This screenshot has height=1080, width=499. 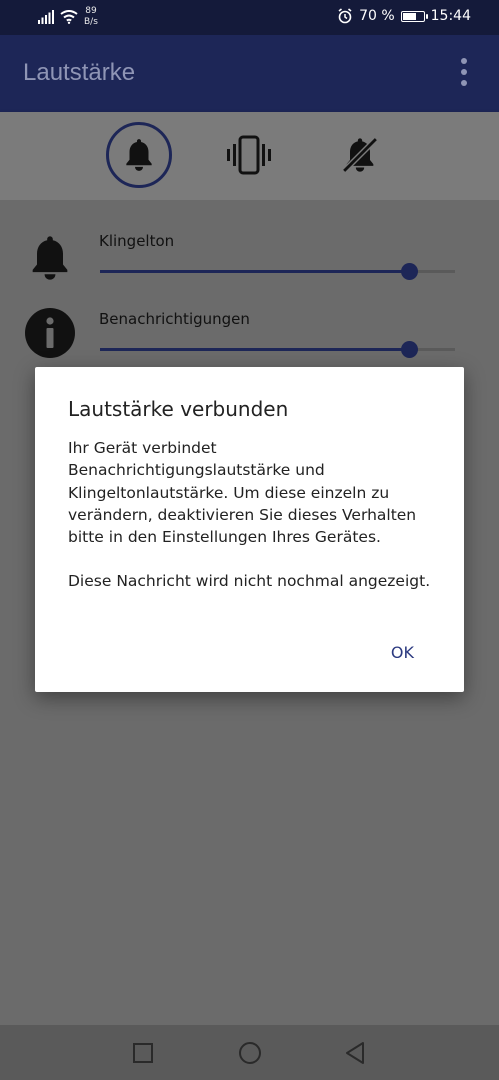 What do you see at coordinates (377, 16) in the screenshot?
I see `battery-percent: 70 %` at bounding box center [377, 16].